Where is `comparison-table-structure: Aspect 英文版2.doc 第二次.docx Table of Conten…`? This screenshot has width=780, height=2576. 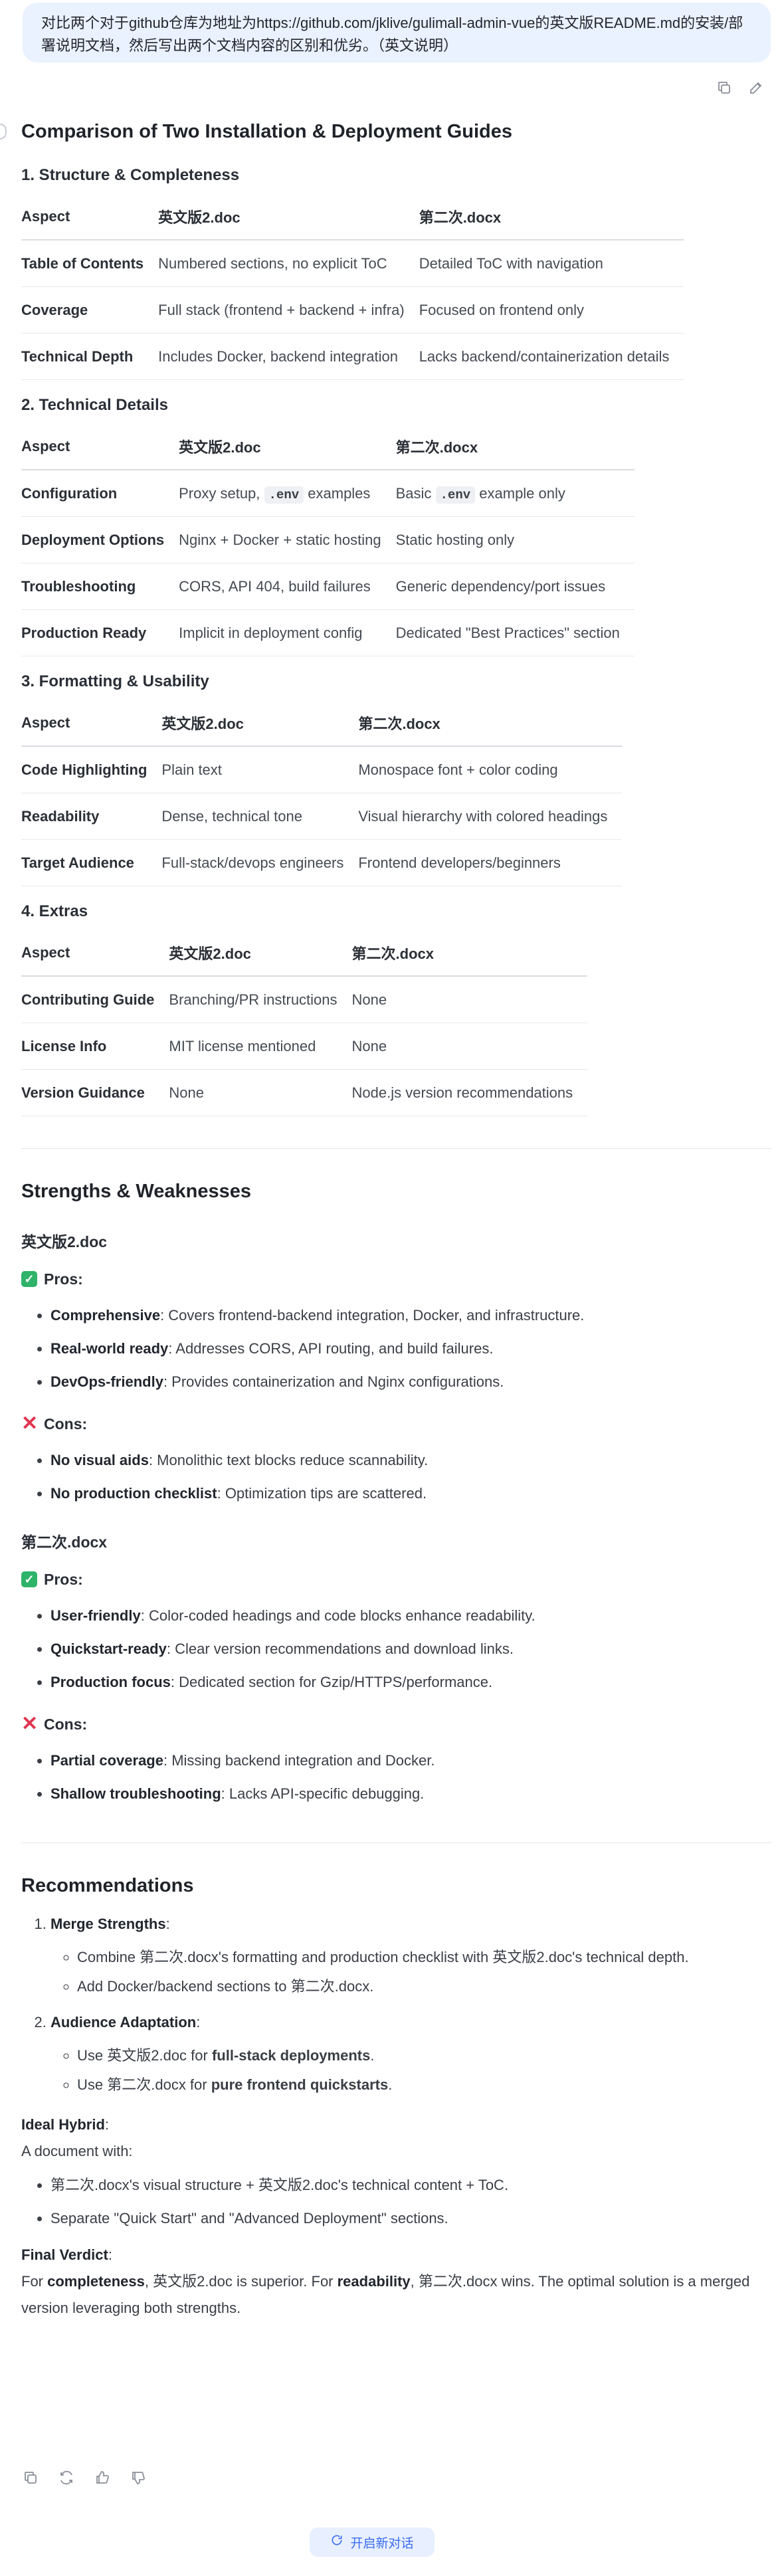 comparison-table-structure: Aspect 英文版2.doc 第二次.docx Table of Conten… is located at coordinates (352, 287).